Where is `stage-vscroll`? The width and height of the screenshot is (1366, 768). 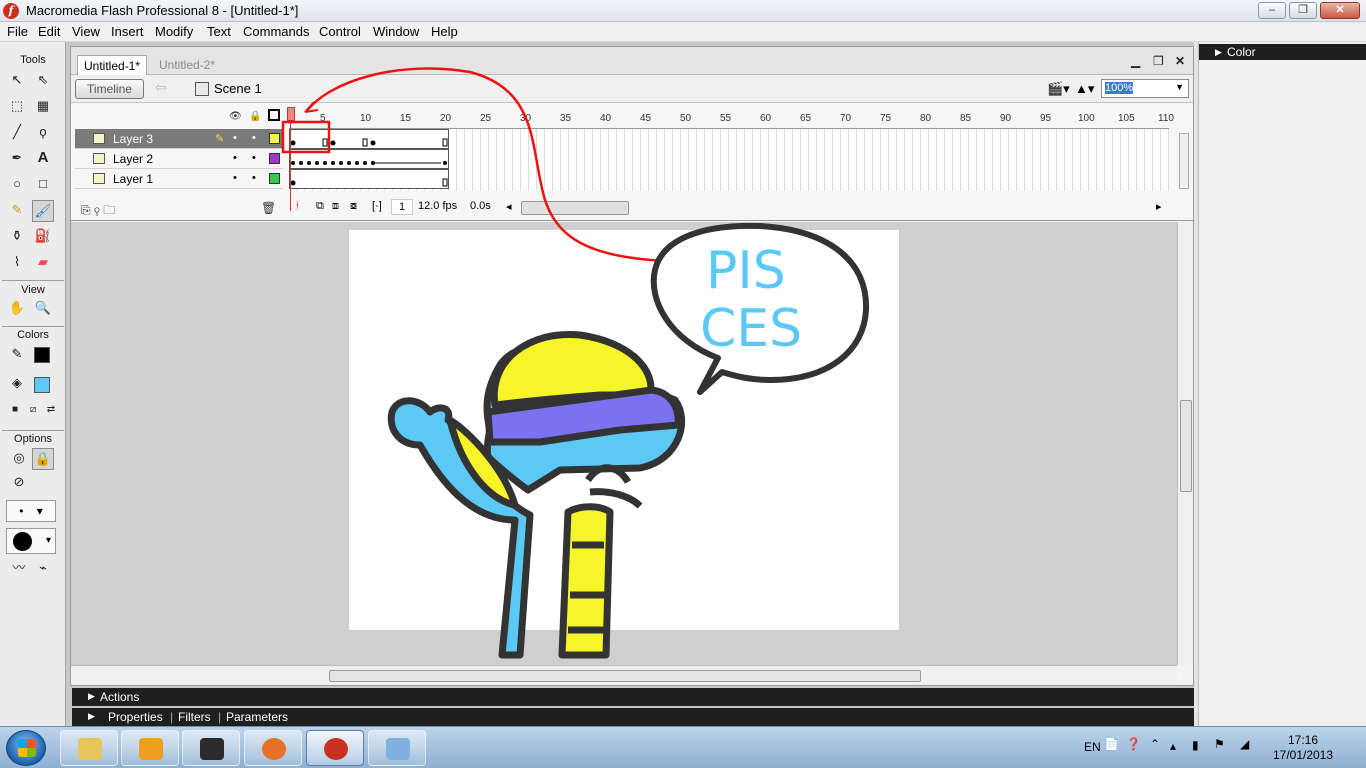 stage-vscroll is located at coordinates (1185, 443).